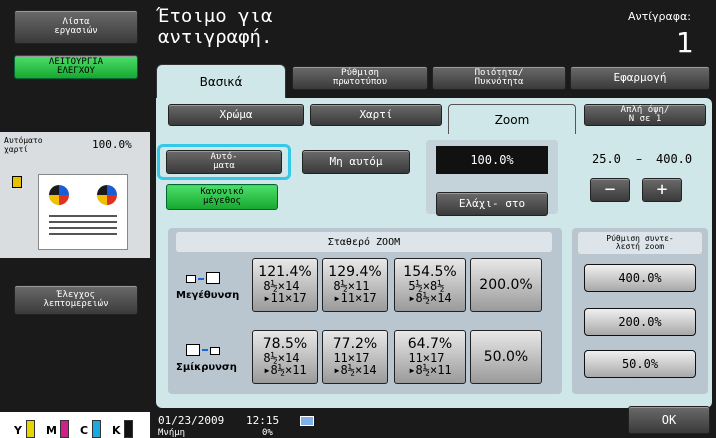  I want to click on copies-count: 1, so click(685, 42).